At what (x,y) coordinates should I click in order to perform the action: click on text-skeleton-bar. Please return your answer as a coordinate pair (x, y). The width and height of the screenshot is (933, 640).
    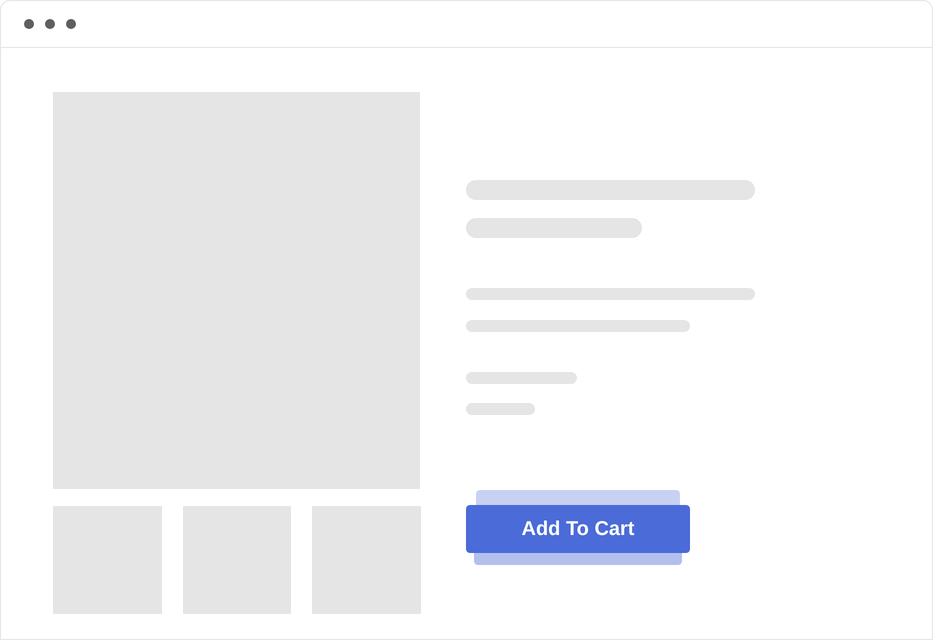
    Looking at the image, I should click on (500, 409).